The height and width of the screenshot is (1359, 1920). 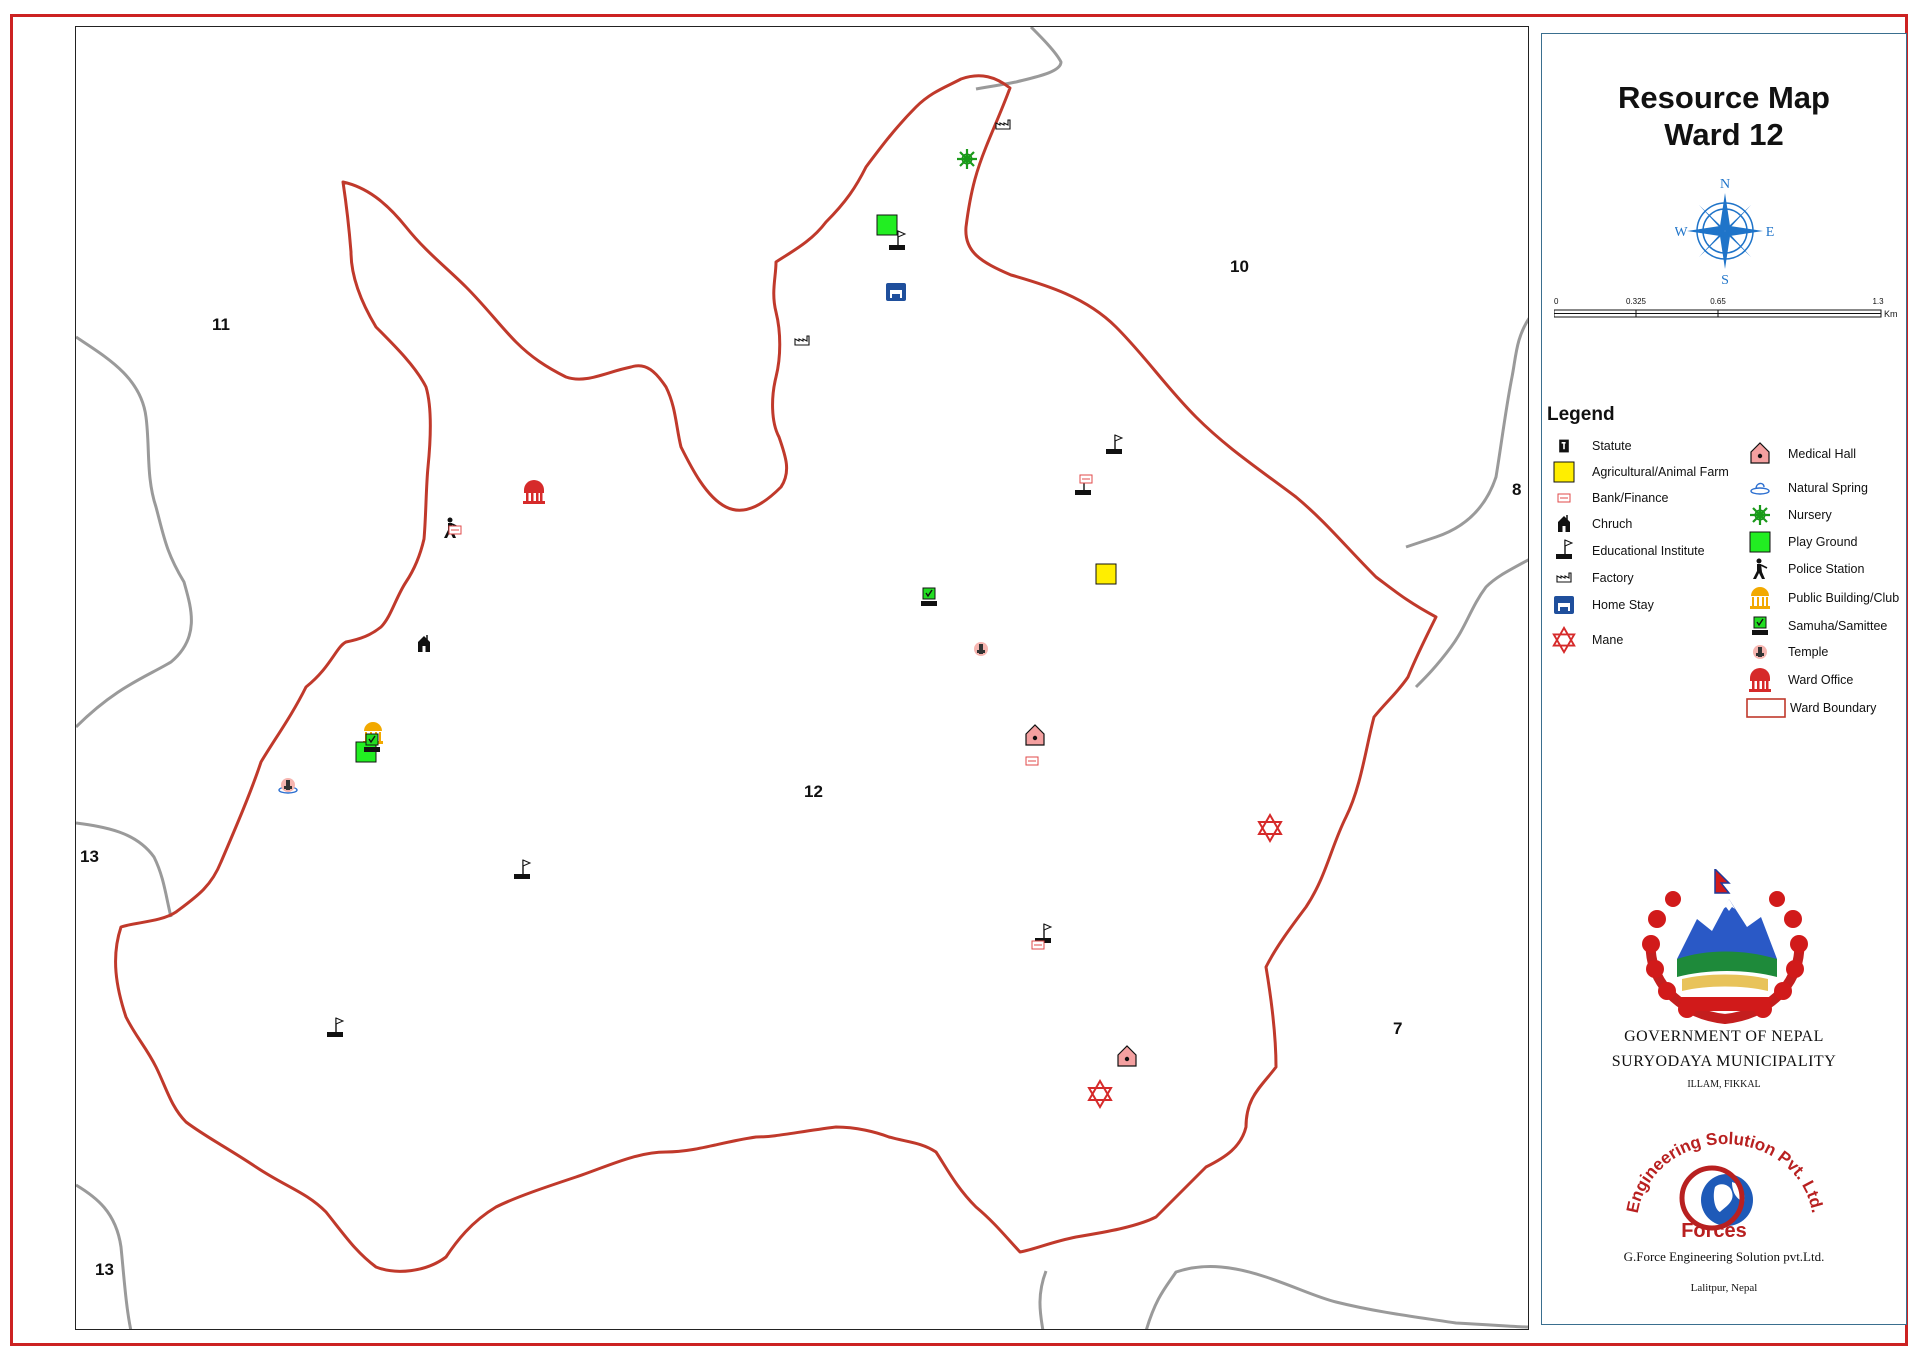 I want to click on legend-item-ward-office: Ward Office, so click(x=1799, y=680).